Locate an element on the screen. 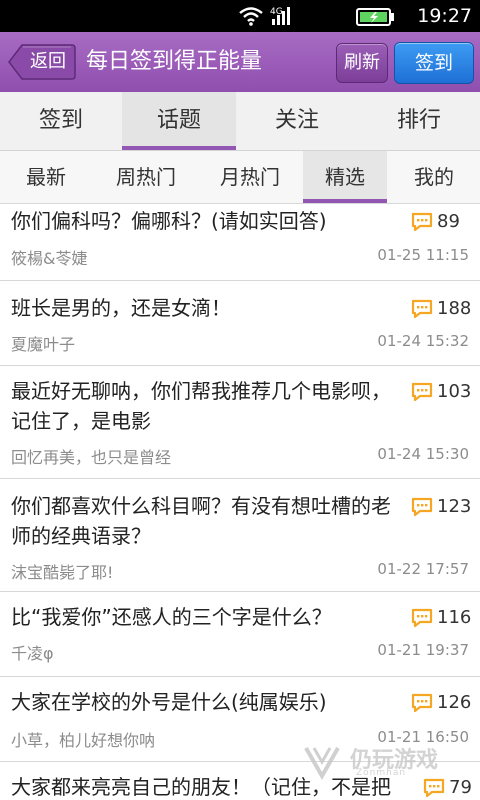 The width and height of the screenshot is (480, 800). comment-count: 126 is located at coordinates (441, 703).